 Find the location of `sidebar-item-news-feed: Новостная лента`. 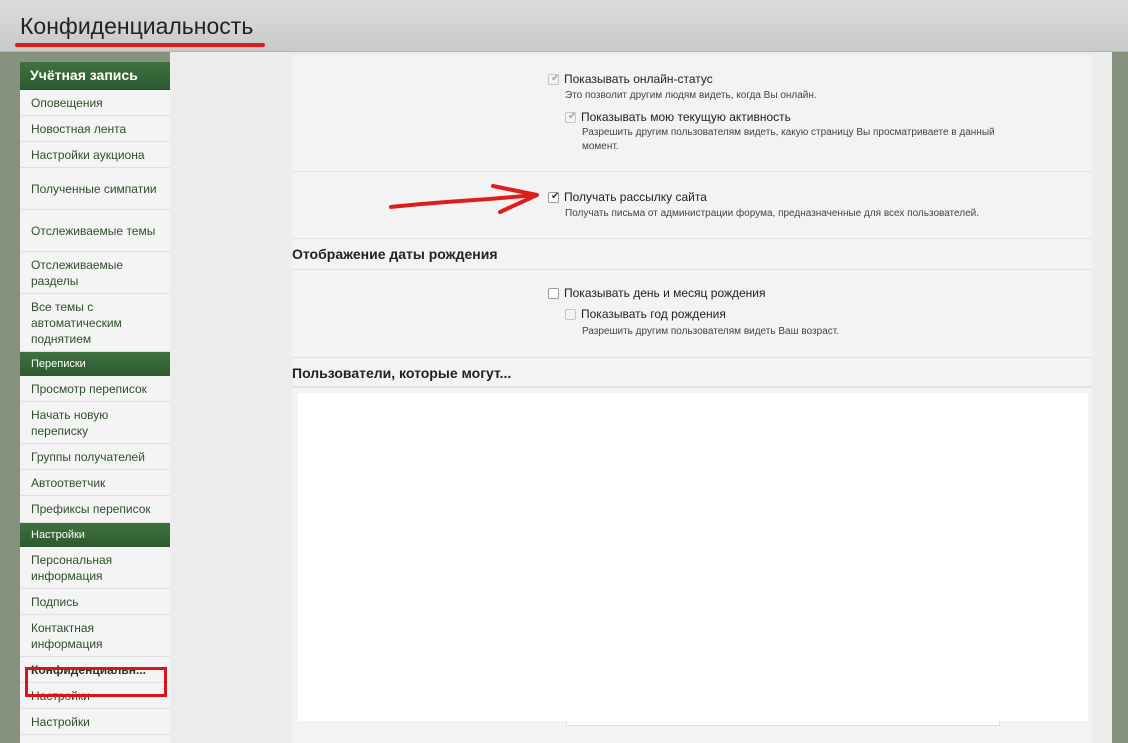

sidebar-item-news-feed: Новостная лента is located at coordinates (95, 129).